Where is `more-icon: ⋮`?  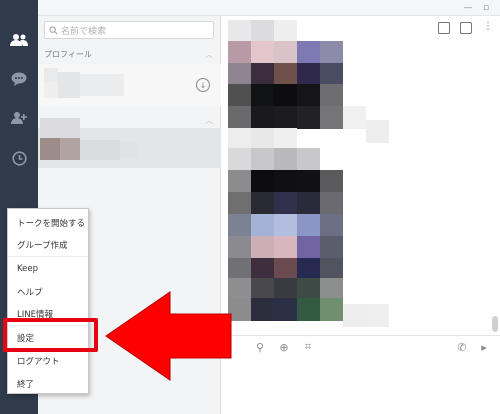
more-icon: ⋮ is located at coordinates (488, 28).